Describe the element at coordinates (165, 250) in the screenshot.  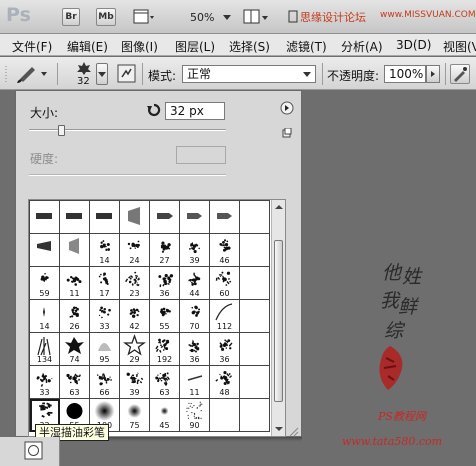
I see `brush-preset-1-4: 27` at that location.